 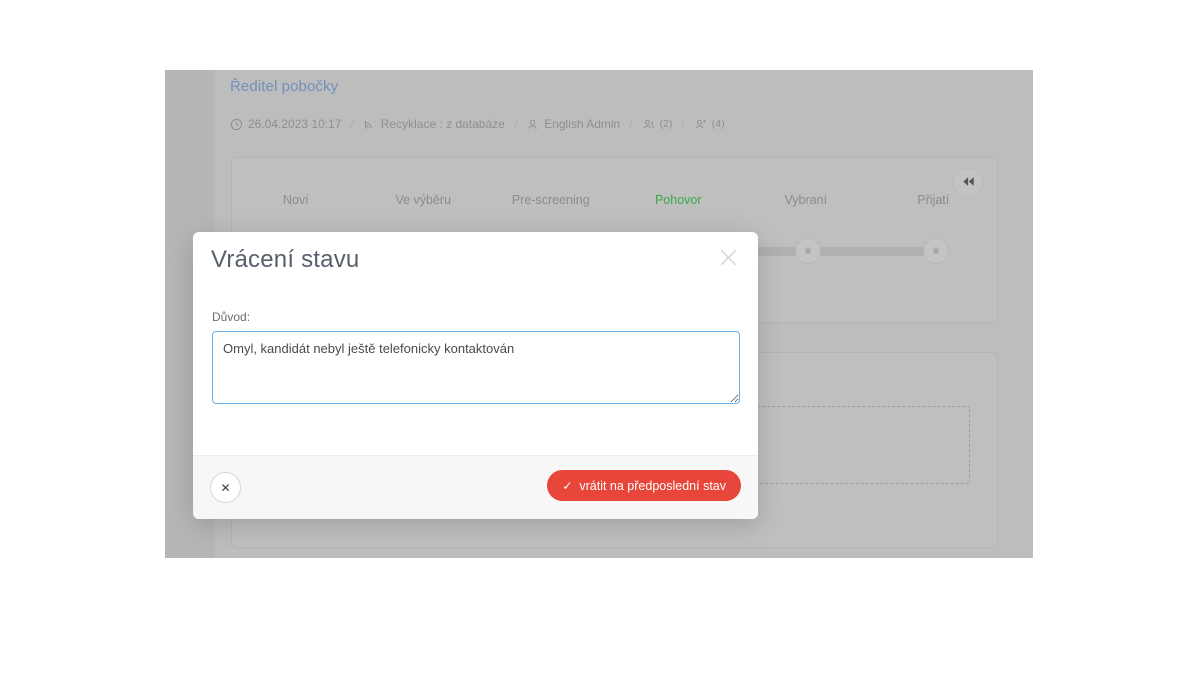 I want to click on step-label-prijati: Přijatí, so click(x=934, y=200).